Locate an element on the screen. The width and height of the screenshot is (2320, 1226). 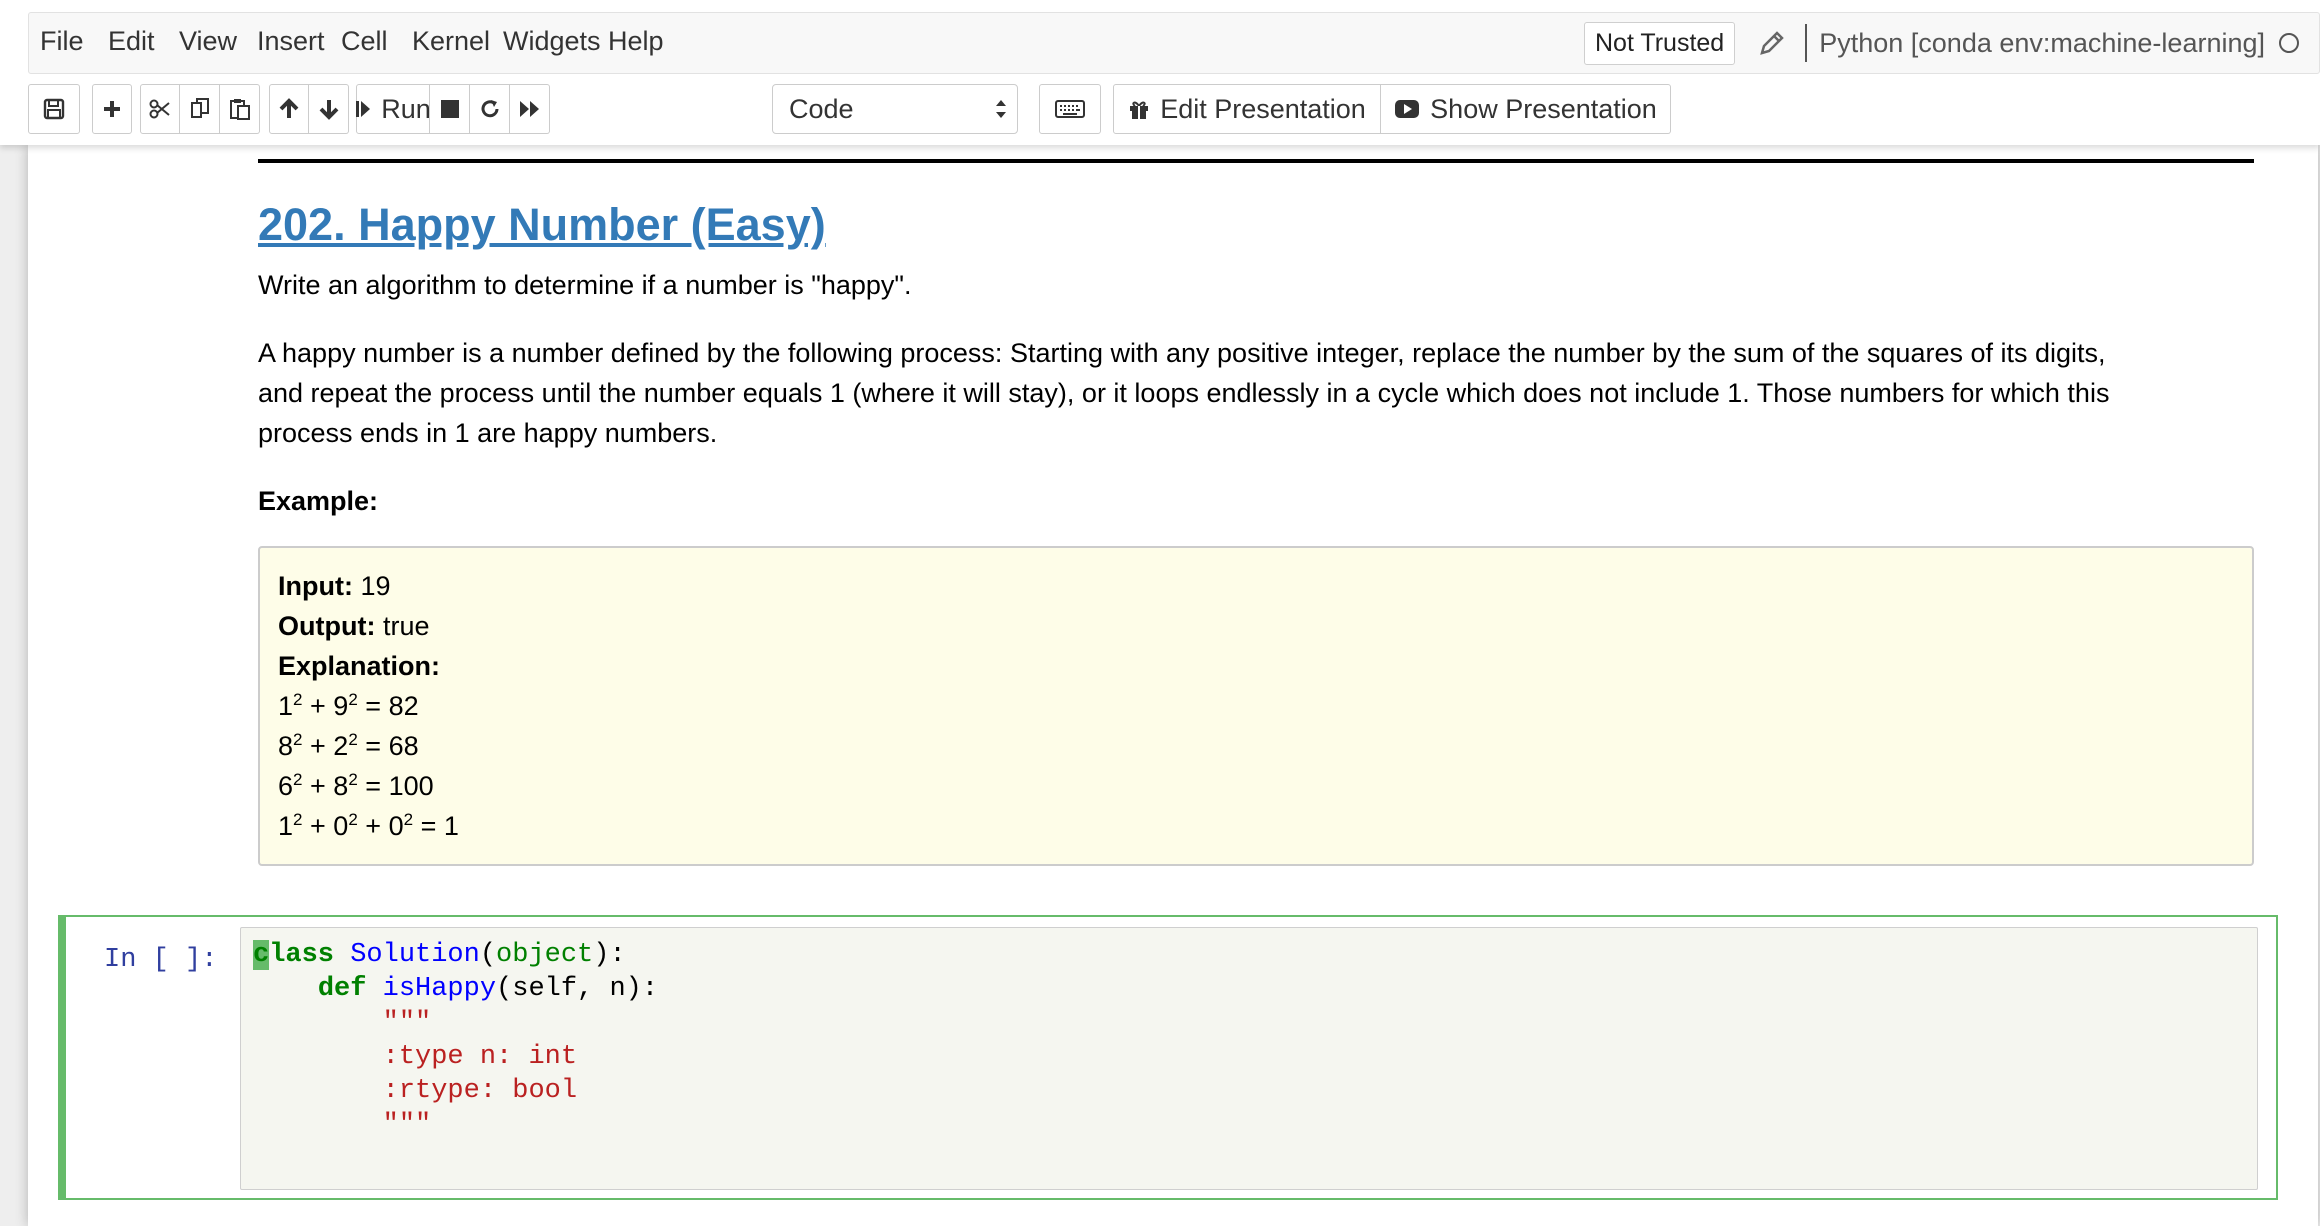
menu-cell: Cell is located at coordinates (364, 41).